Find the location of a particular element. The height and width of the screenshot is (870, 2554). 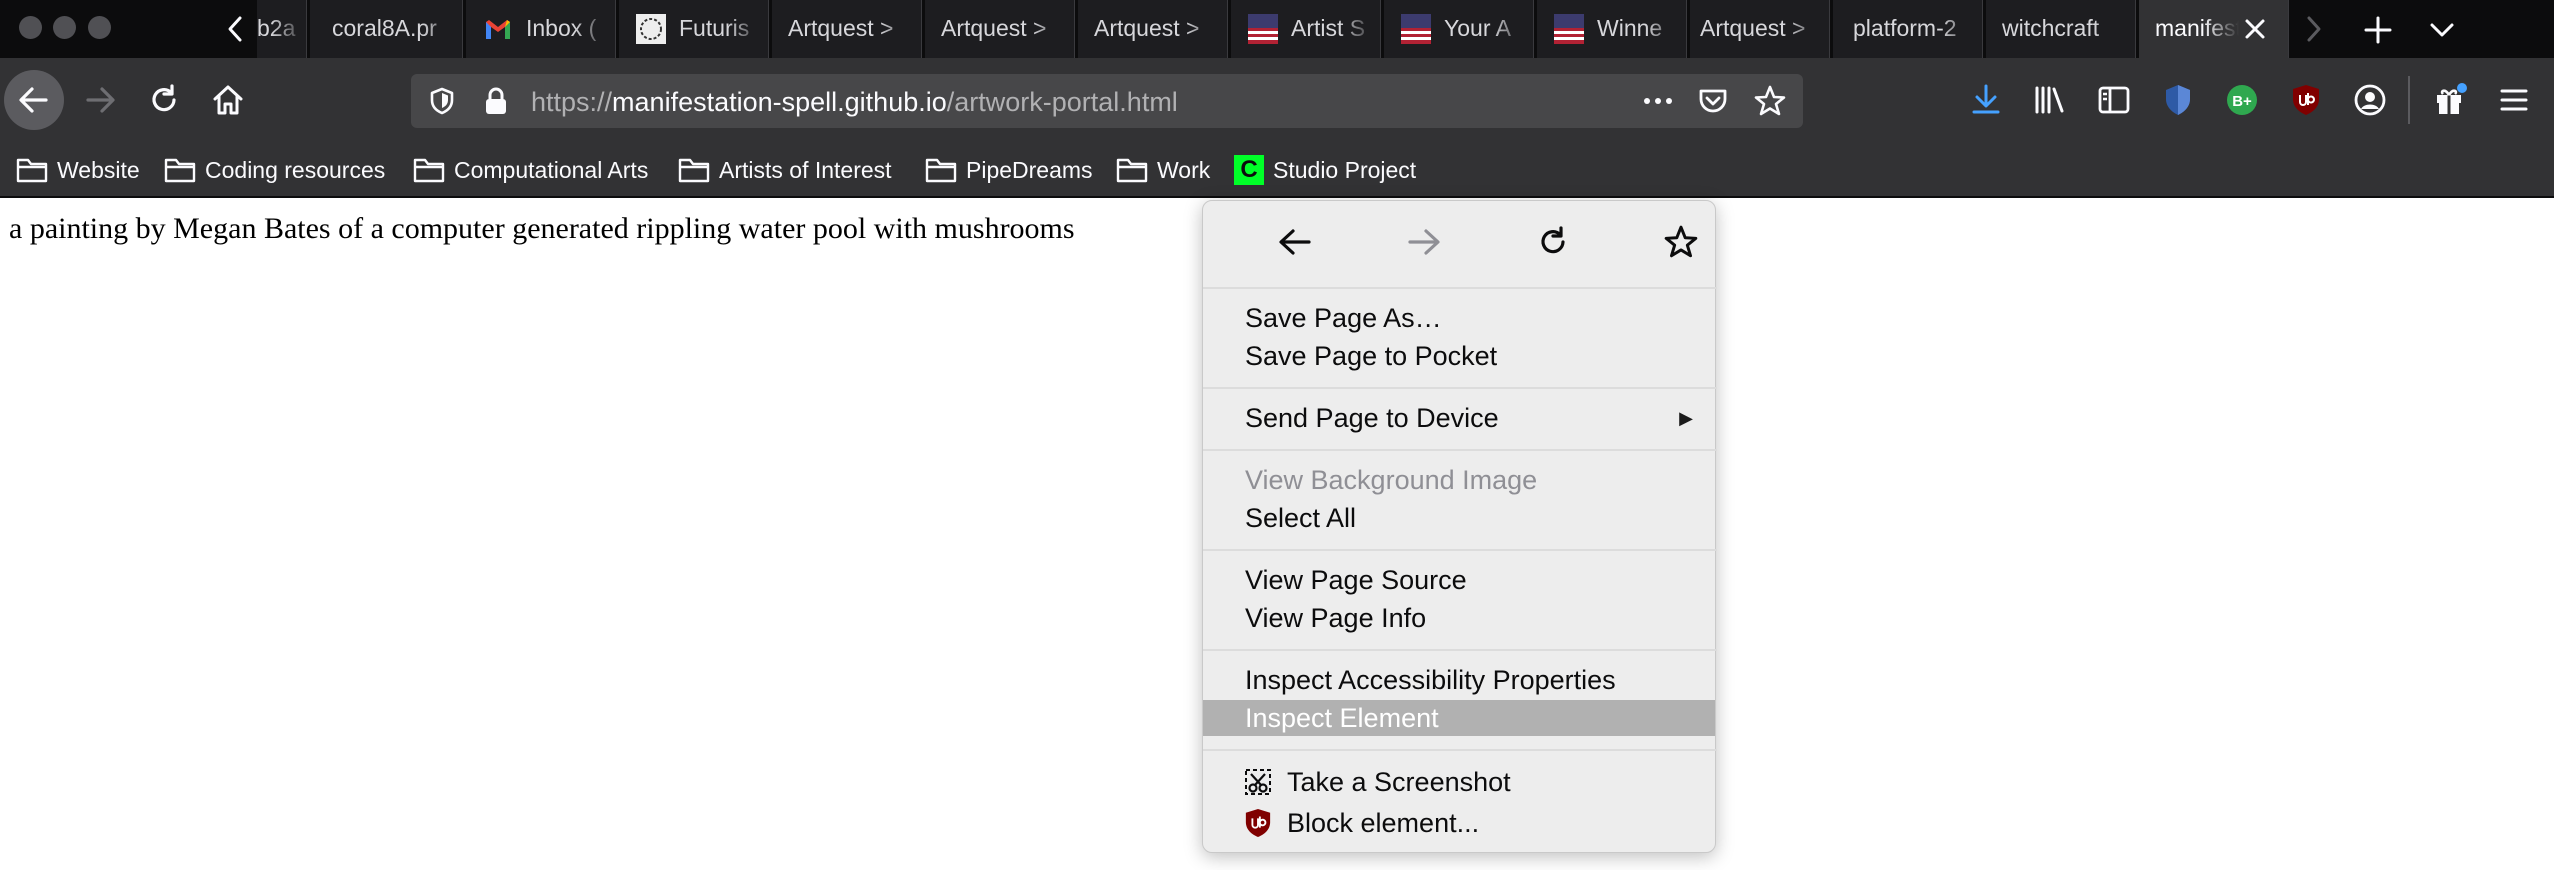

list-all-tabs-button is located at coordinates (2442, 30).